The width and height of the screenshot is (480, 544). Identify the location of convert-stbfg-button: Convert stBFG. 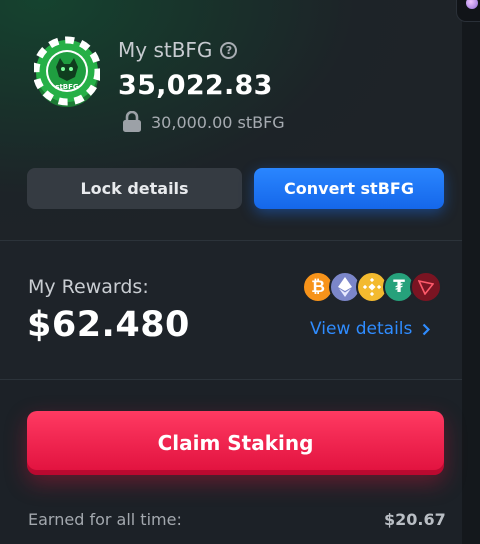
(349, 188).